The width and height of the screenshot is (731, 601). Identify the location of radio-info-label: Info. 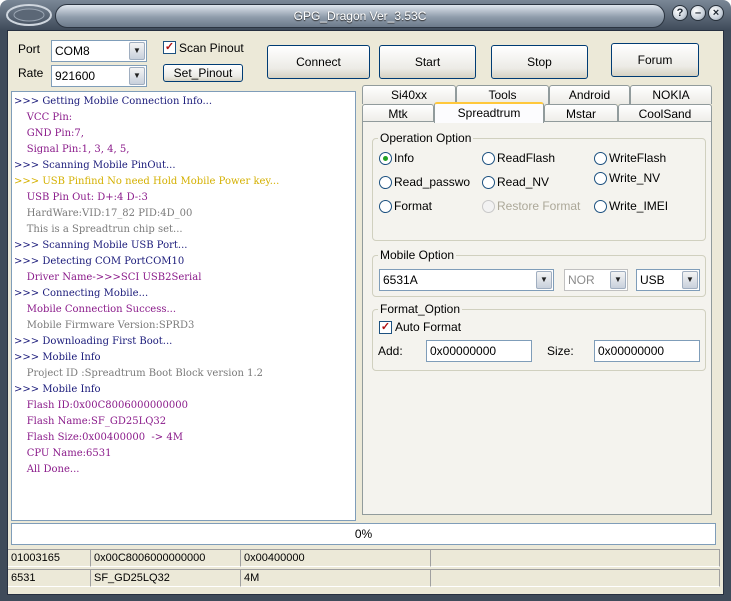
(404, 158).